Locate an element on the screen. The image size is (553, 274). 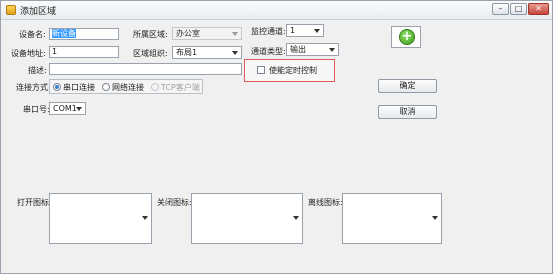
timer-control-group: 使能定时控制 is located at coordinates (289, 70).